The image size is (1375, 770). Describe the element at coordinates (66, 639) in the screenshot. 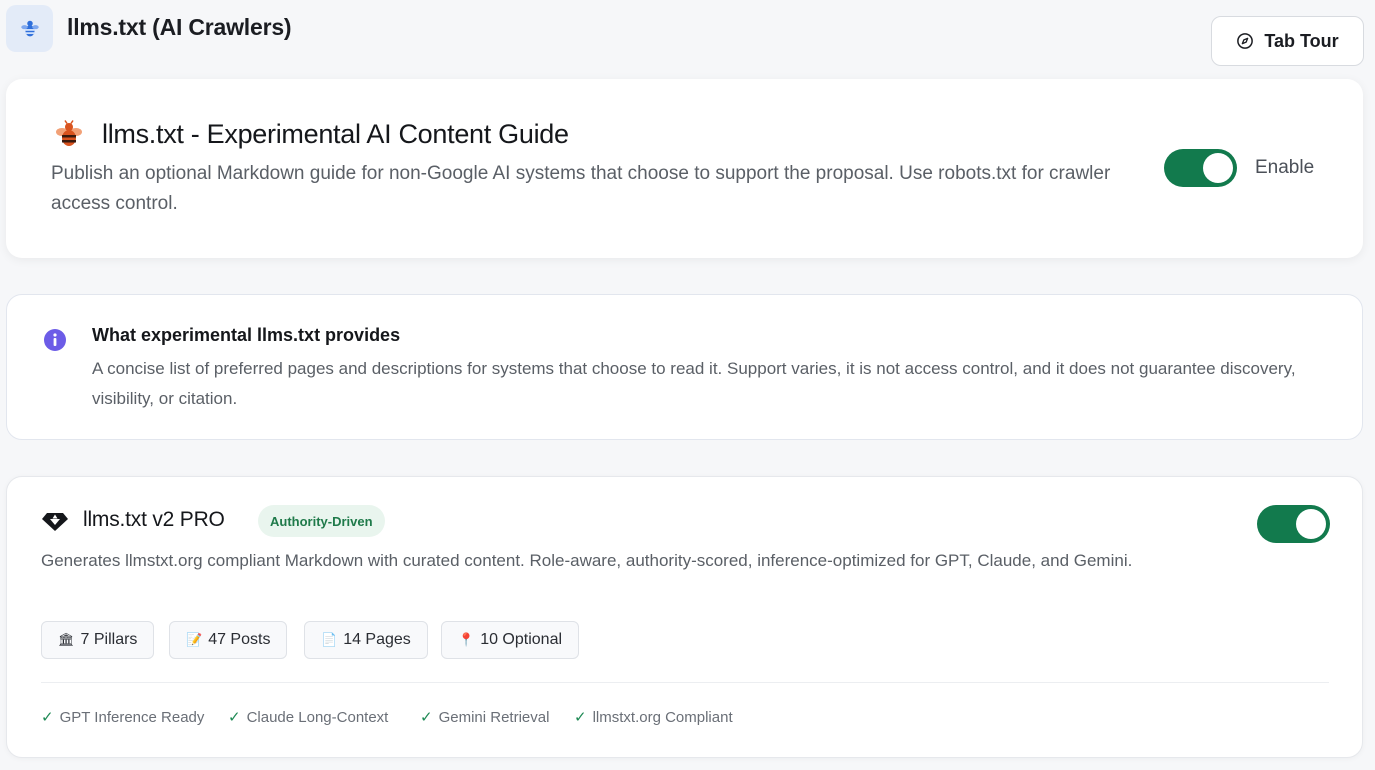

I see `classical-building-icon: 🏛` at that location.